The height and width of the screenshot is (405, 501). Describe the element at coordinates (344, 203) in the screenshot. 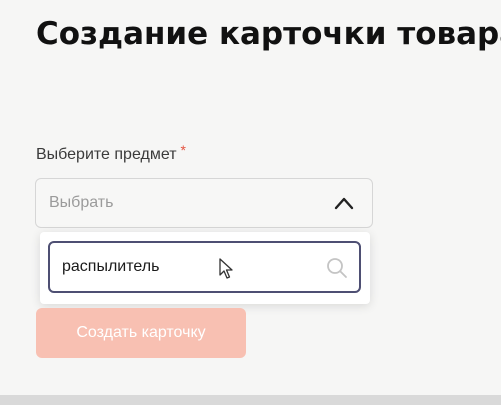

I see `chevron-up-icon` at that location.